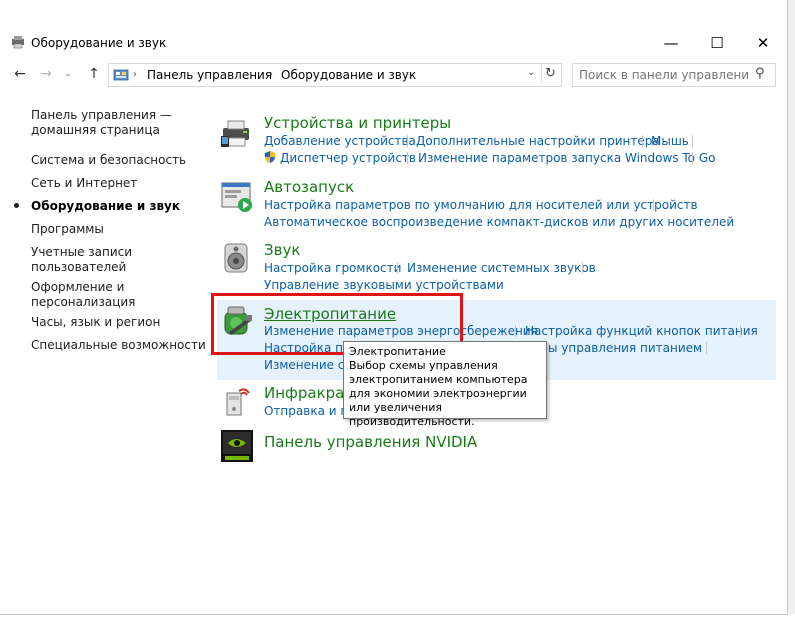  Describe the element at coordinates (670, 141) in the screenshot. I see `link-mouse: Мышь` at that location.